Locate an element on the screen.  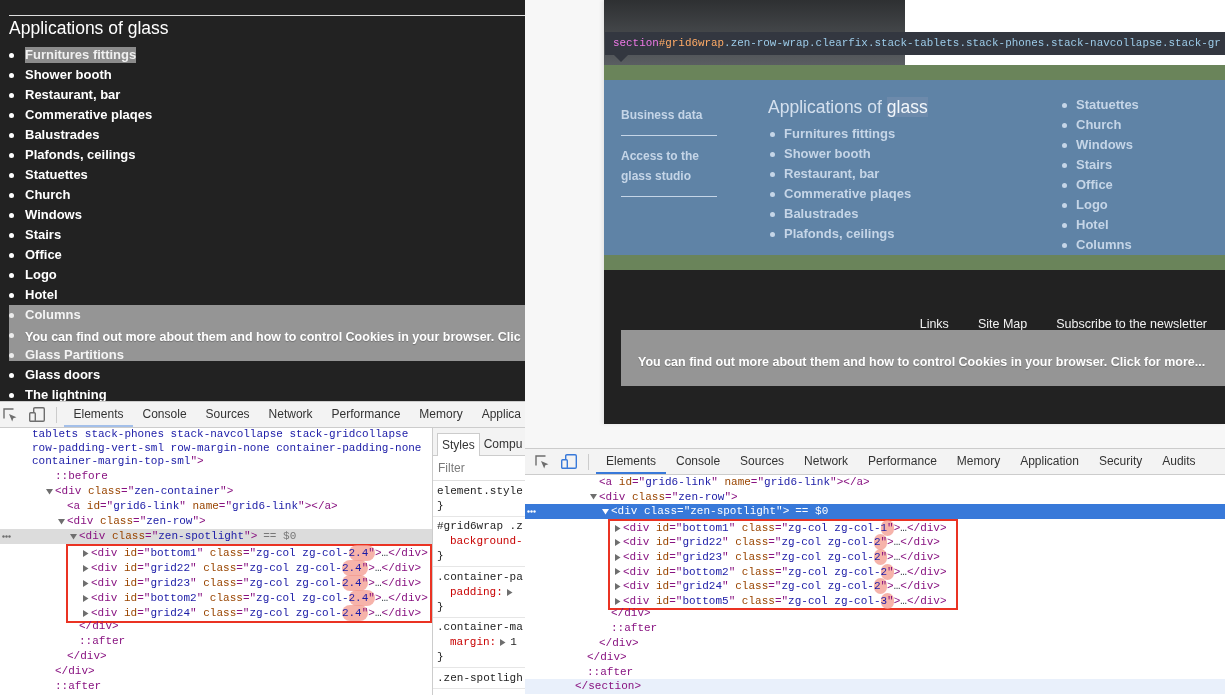
dom-tree-line: <div class="zen-container"> is located at coordinates (216, 491).